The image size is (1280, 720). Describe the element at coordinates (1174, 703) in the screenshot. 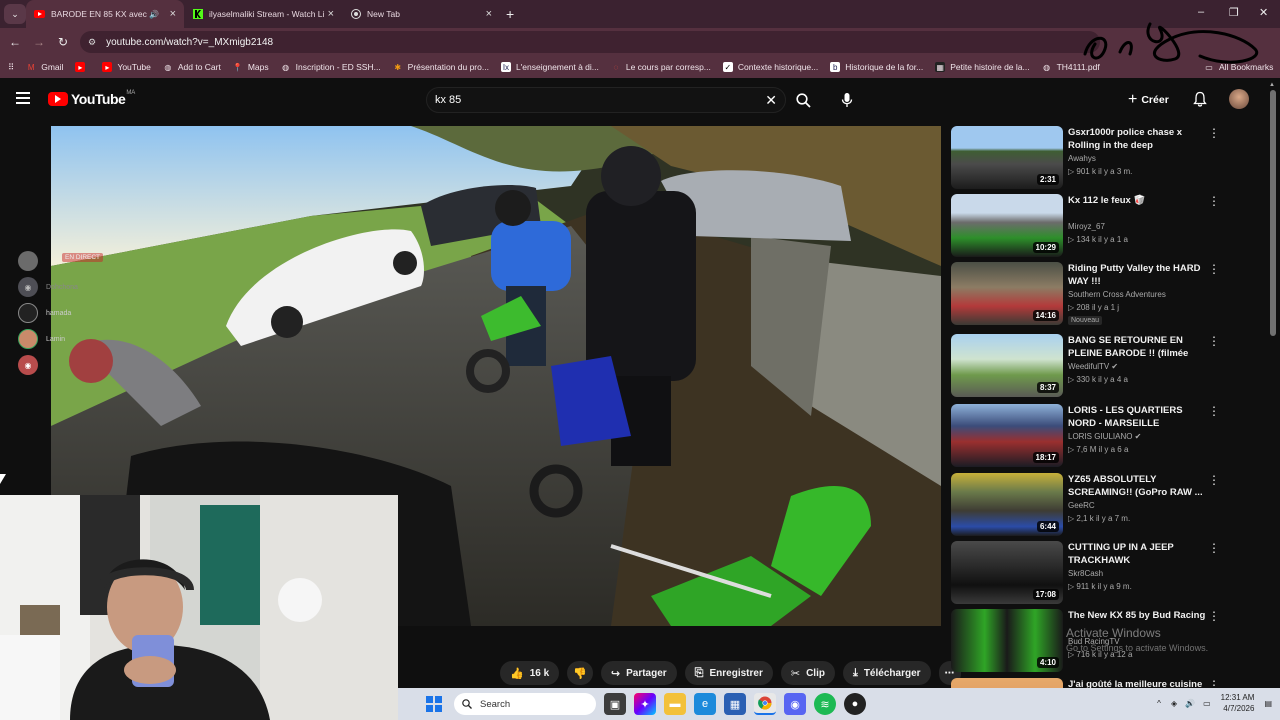

I see `network-icon: ◈` at that location.